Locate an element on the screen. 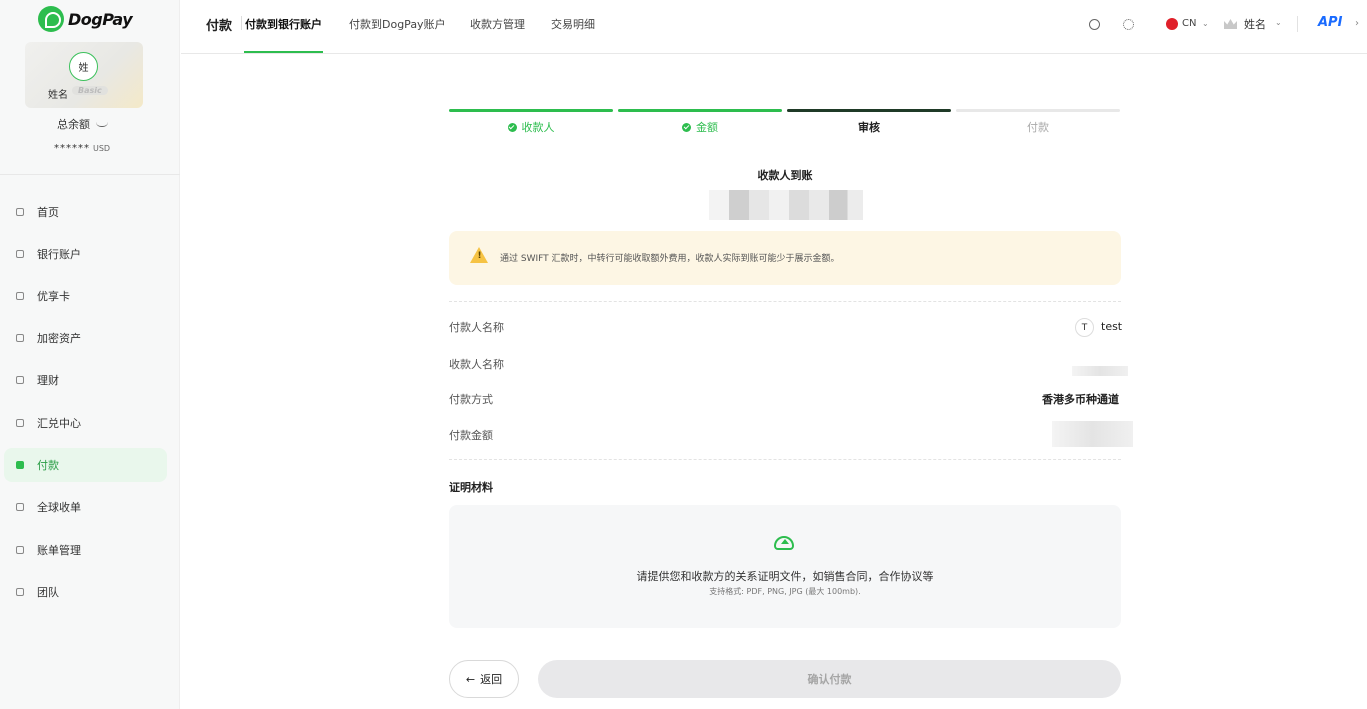  page-title: 付款 is located at coordinates (219, 26).